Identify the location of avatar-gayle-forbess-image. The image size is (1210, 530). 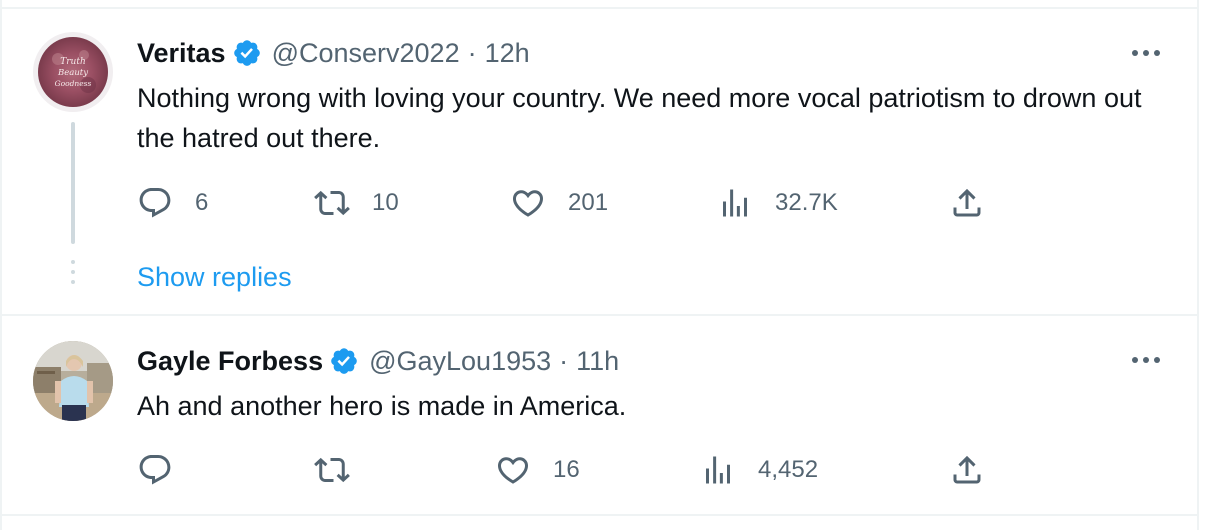
(73, 381).